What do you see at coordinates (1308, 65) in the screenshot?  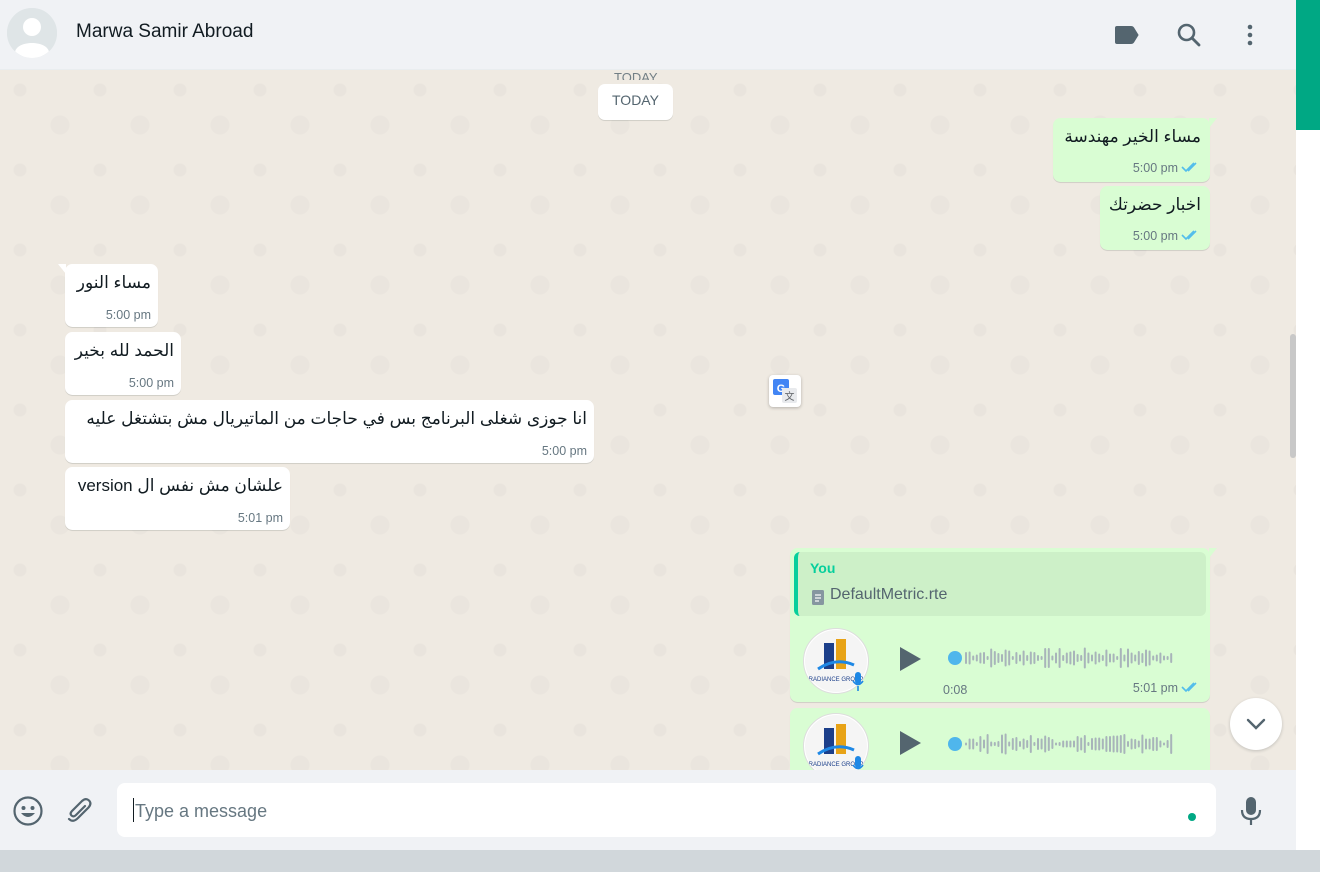 I see `page-scrollbar-thumb` at bounding box center [1308, 65].